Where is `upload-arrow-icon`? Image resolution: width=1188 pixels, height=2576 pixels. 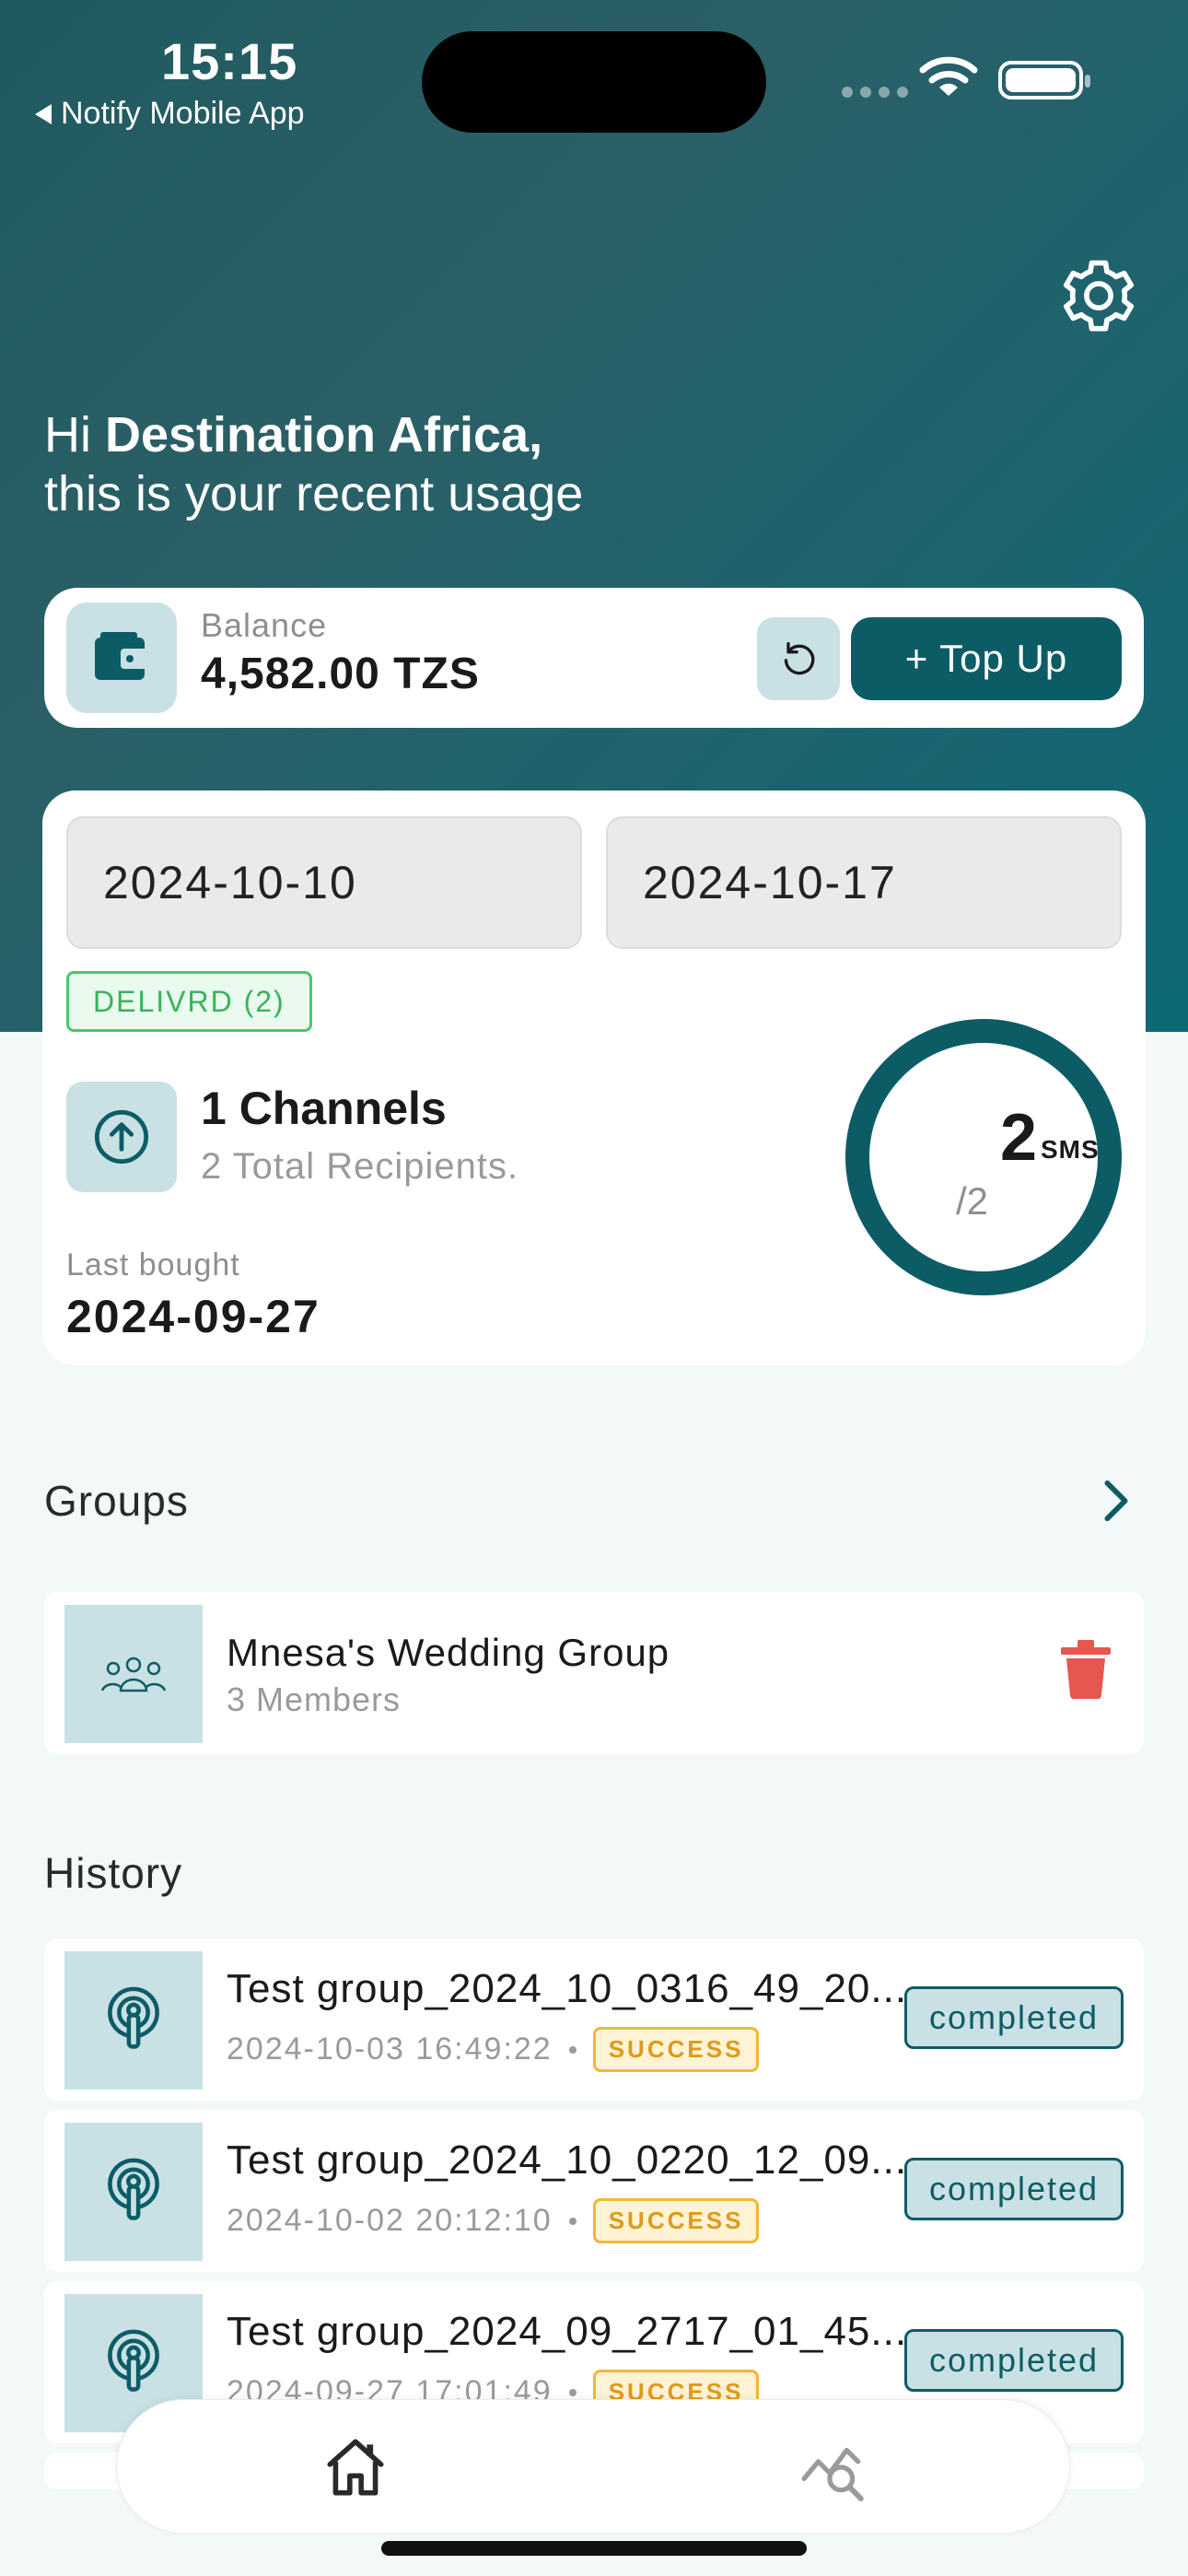 upload-arrow-icon is located at coordinates (121, 1137).